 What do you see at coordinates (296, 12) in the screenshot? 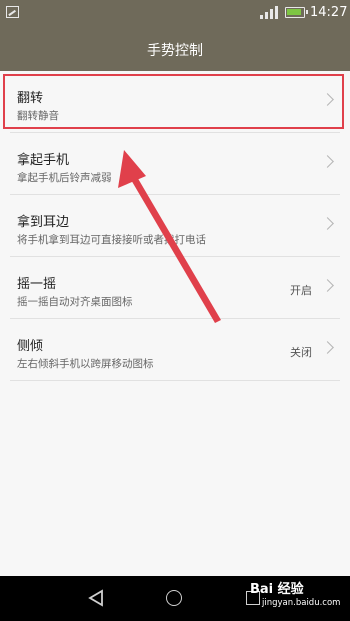
I see `battery-icon` at bounding box center [296, 12].